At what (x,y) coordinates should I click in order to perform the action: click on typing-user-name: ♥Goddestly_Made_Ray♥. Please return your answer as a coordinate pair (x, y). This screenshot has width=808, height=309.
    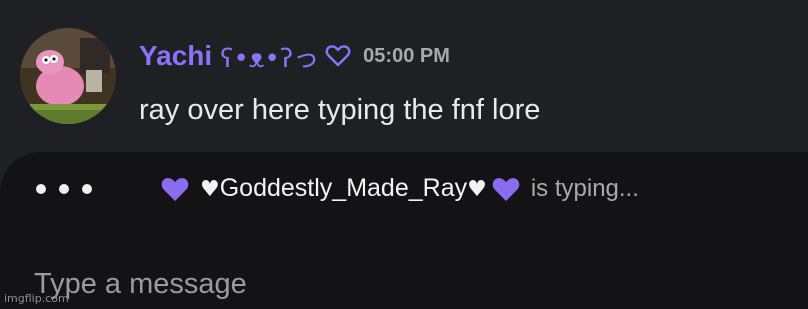
    Looking at the image, I should click on (343, 188).